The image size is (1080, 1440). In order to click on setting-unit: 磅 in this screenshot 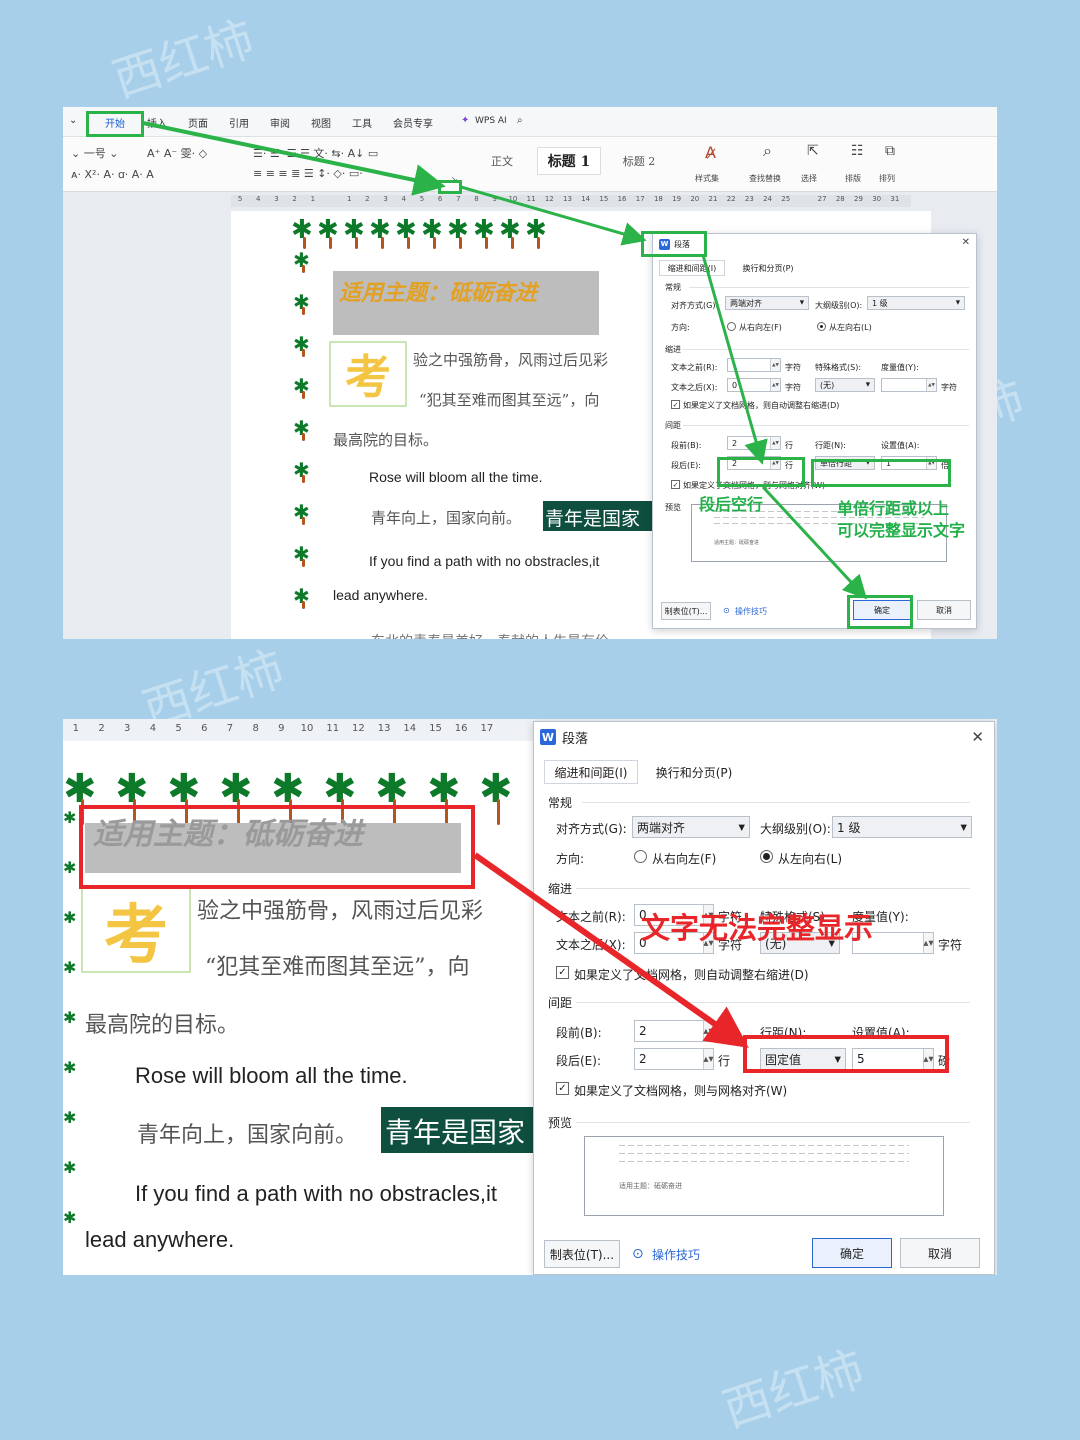, I will do `click(944, 1060)`.